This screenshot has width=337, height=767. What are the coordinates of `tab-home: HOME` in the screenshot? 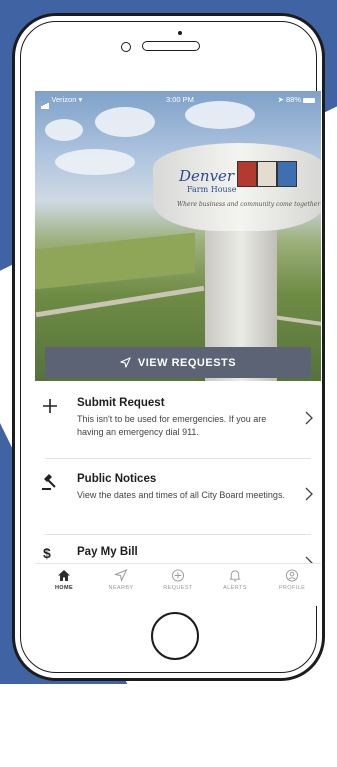 It's located at (64, 580).